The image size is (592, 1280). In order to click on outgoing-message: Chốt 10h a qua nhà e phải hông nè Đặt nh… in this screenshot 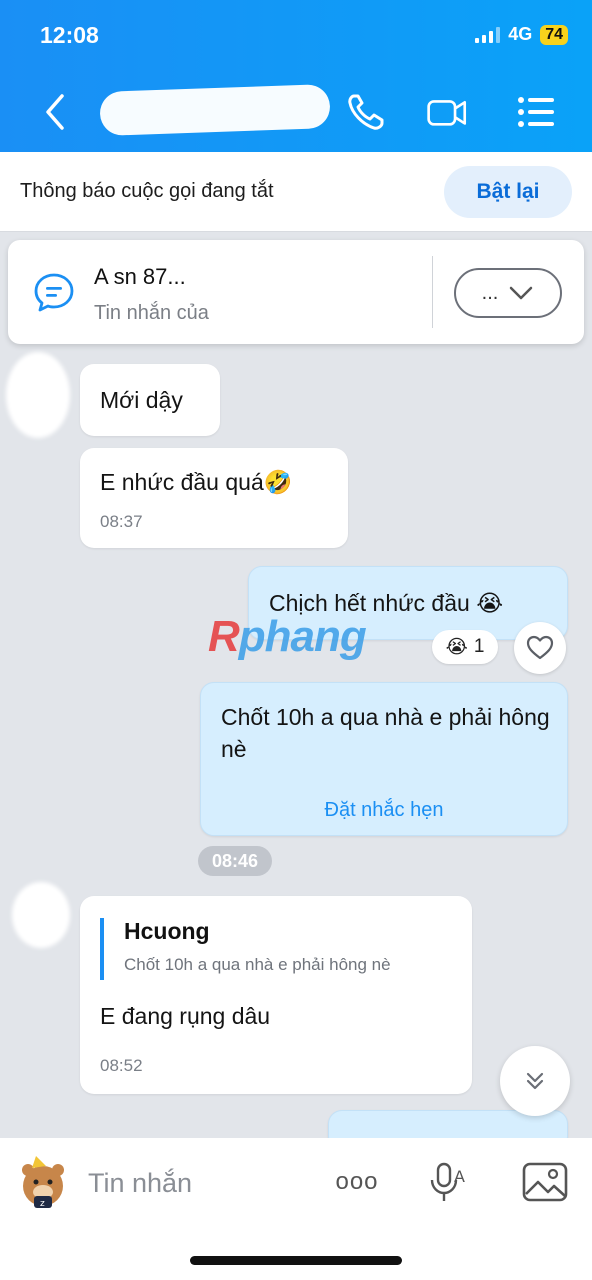, I will do `click(384, 759)`.